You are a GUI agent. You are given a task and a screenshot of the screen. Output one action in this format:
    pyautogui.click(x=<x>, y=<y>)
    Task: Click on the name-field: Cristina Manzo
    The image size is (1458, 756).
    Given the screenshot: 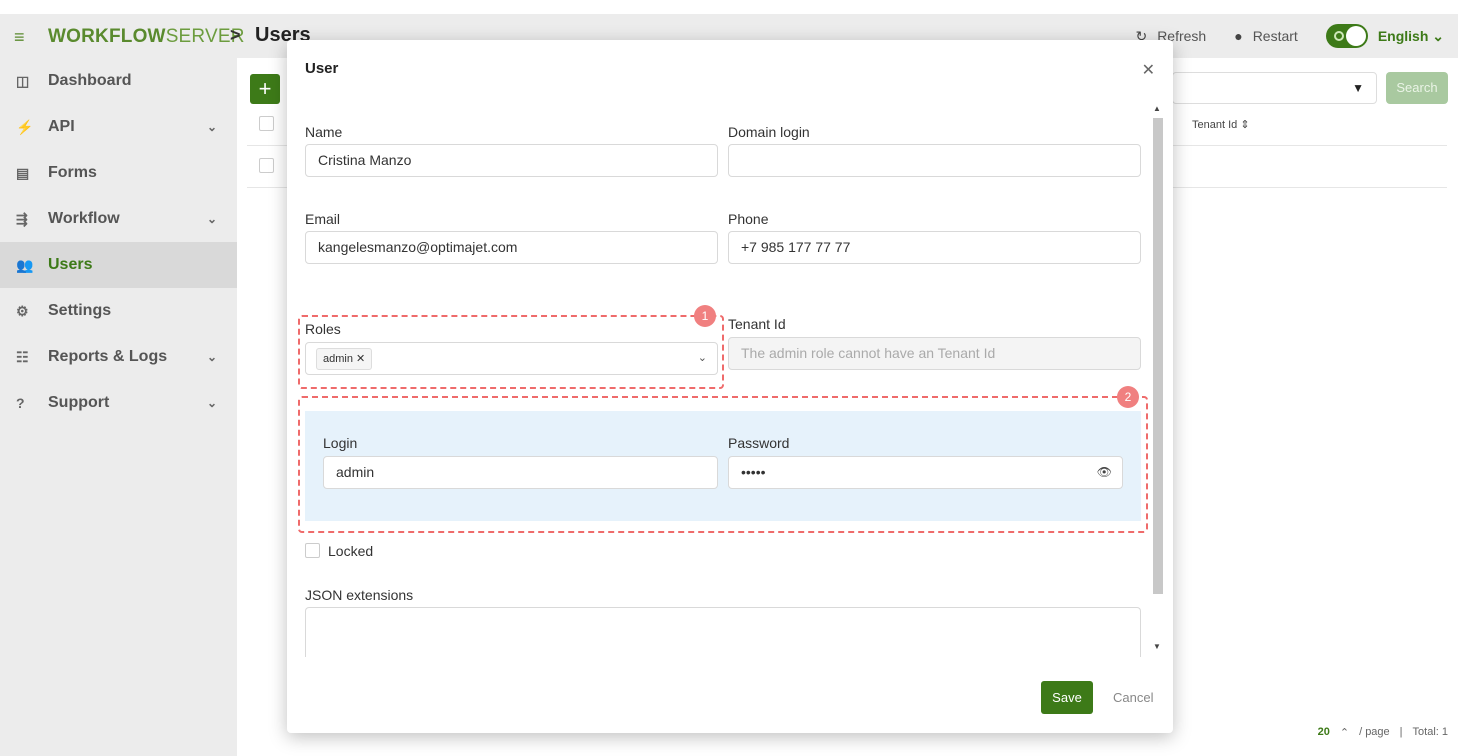 What is the action you would take?
    pyautogui.click(x=511, y=160)
    